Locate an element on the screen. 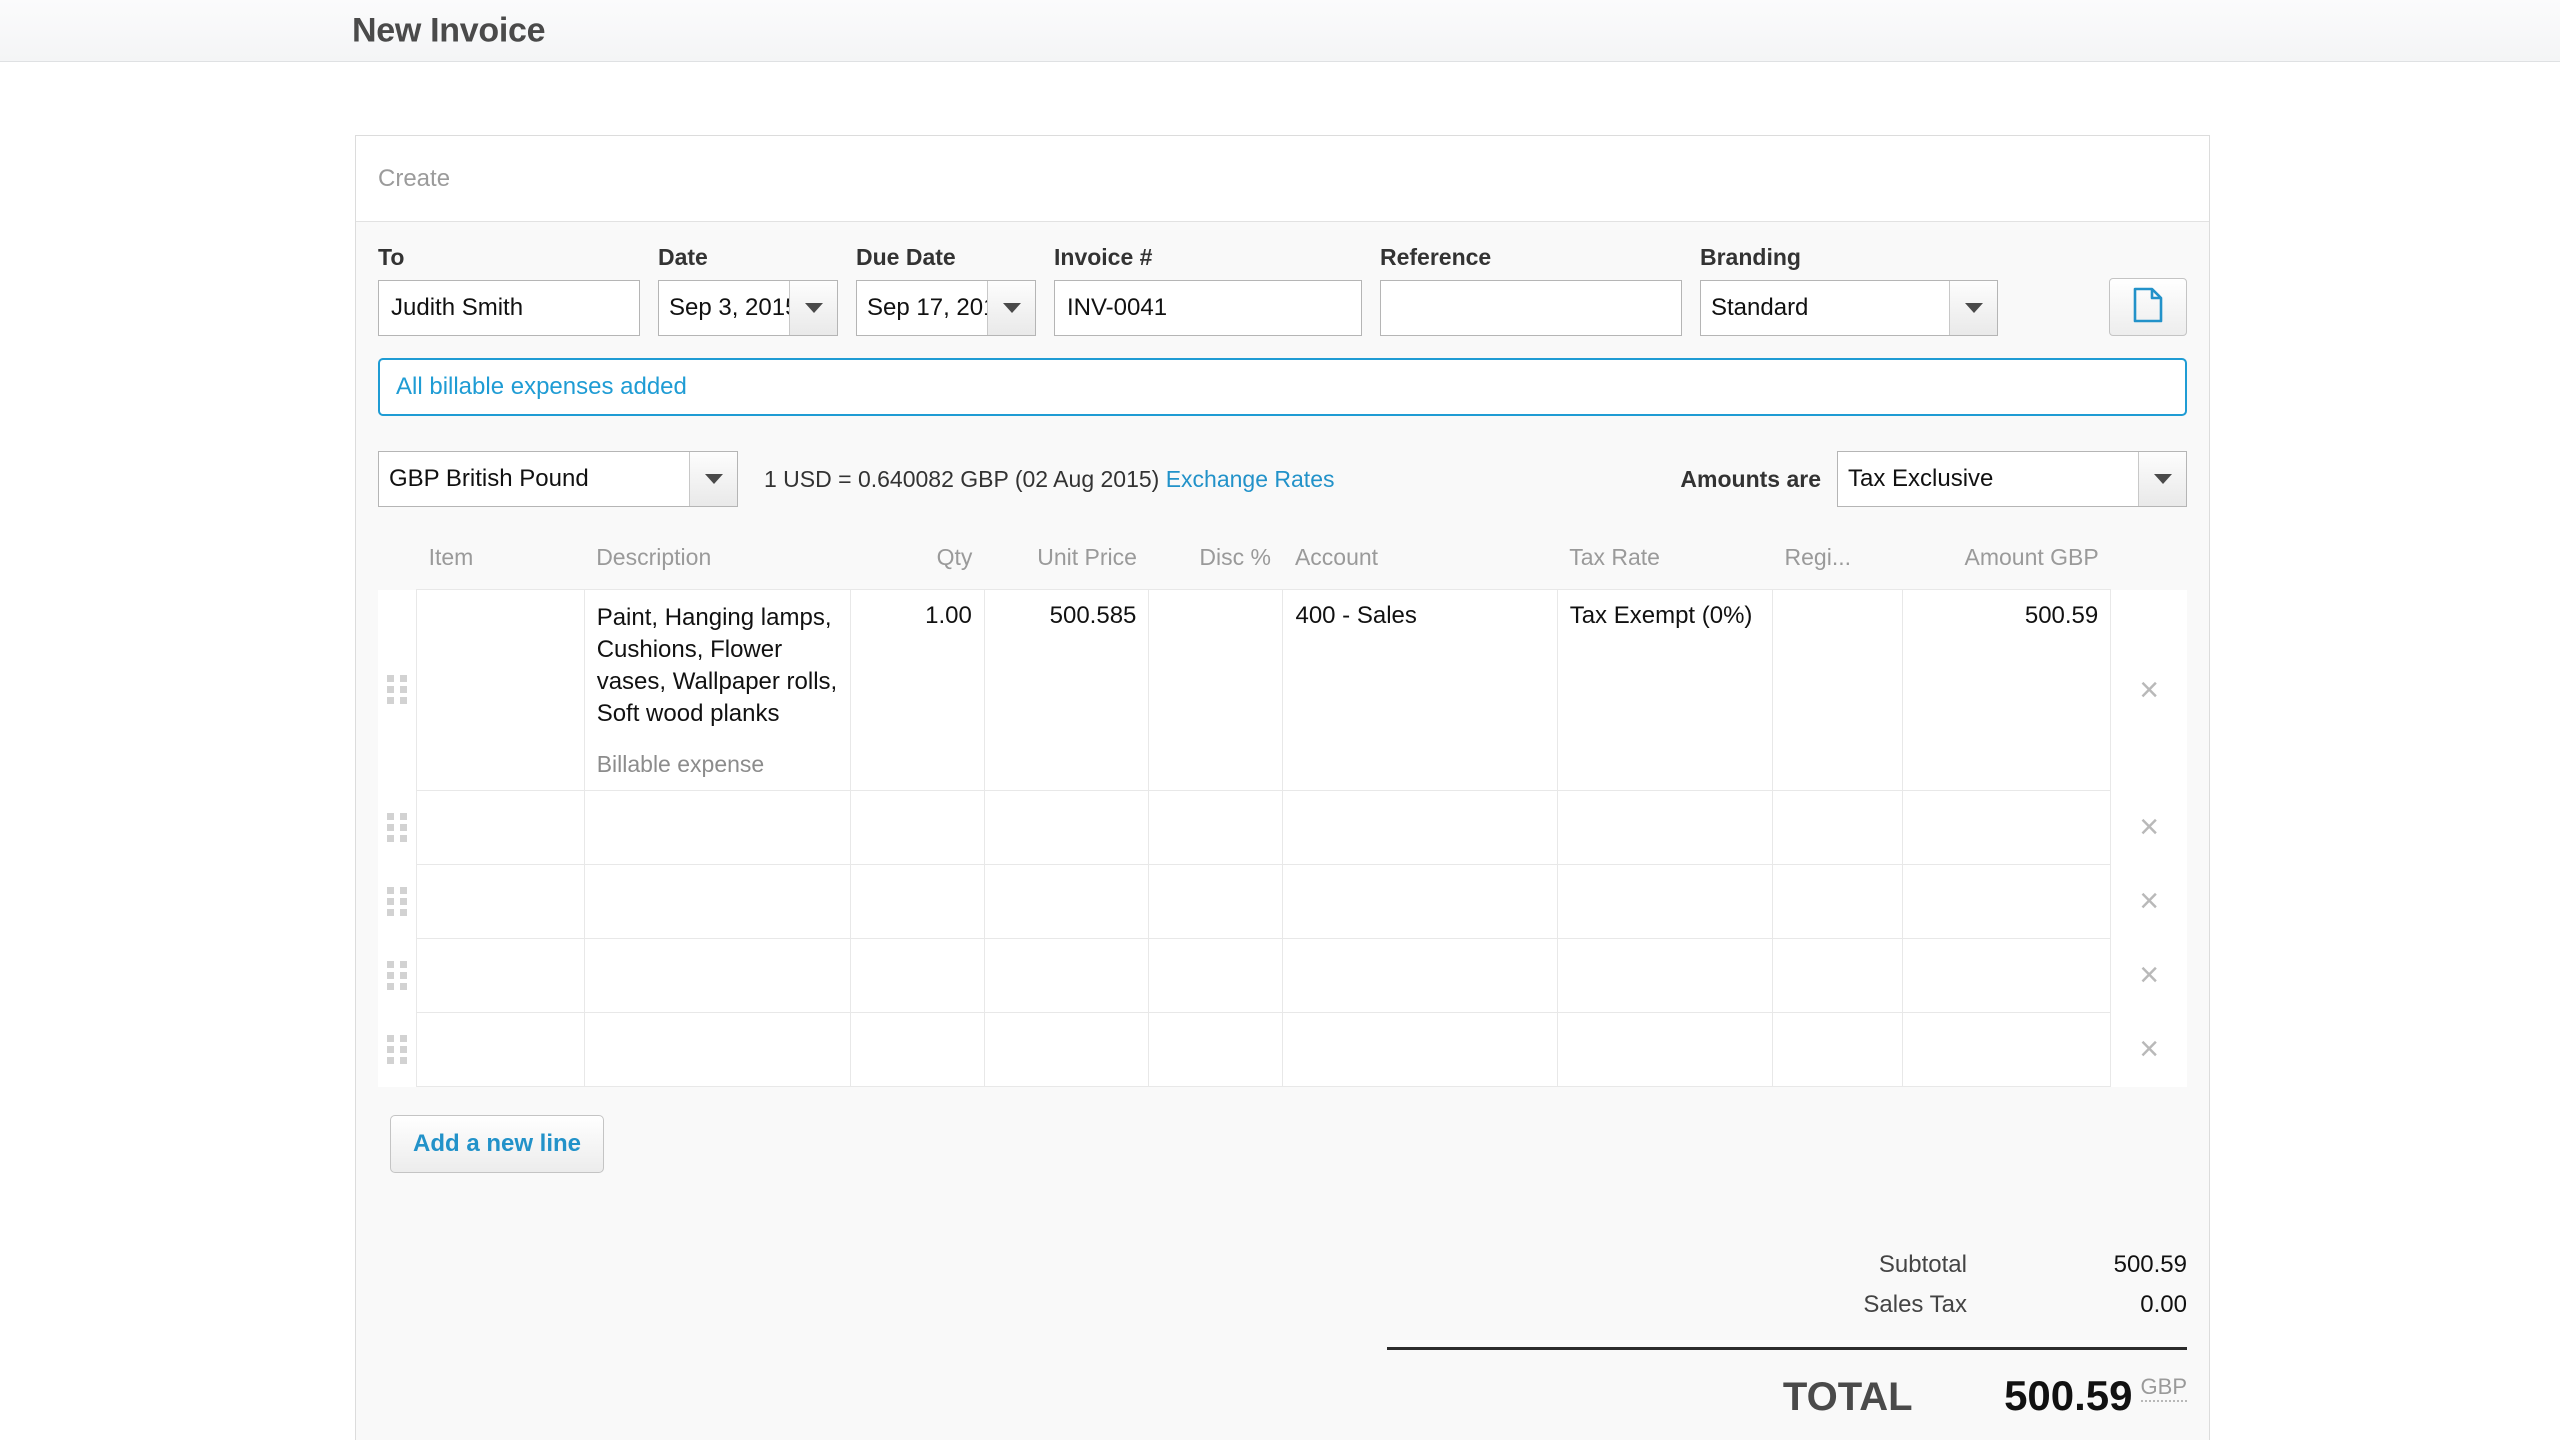 The height and width of the screenshot is (1440, 2560). field-group-reference: Reference is located at coordinates (1531, 290).